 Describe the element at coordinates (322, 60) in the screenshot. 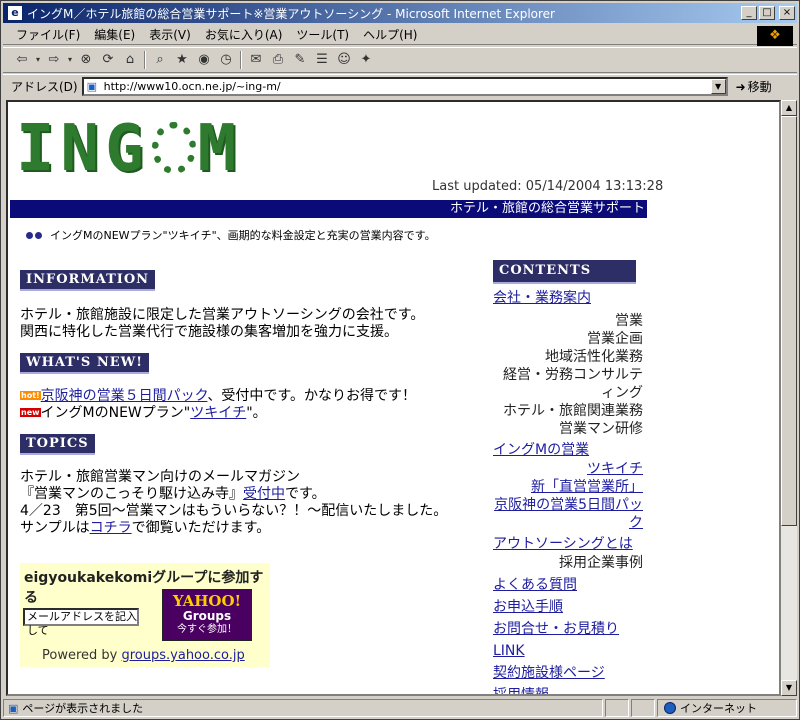

I see `discuss-icon: ☰` at that location.